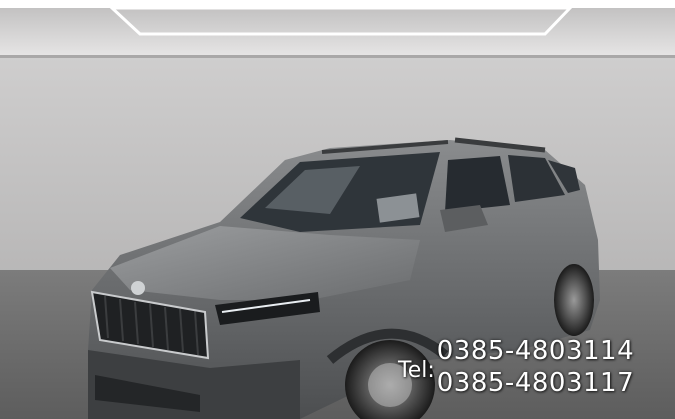 This screenshot has width=675, height=419. What do you see at coordinates (416, 370) in the screenshot?
I see `tel-label: Tel:` at bounding box center [416, 370].